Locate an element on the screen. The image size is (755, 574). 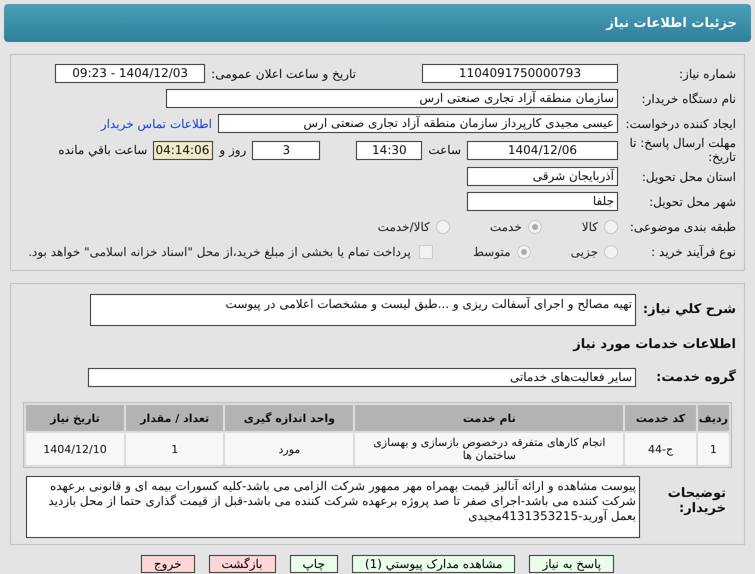
checkbox is located at coordinates (425, 251).